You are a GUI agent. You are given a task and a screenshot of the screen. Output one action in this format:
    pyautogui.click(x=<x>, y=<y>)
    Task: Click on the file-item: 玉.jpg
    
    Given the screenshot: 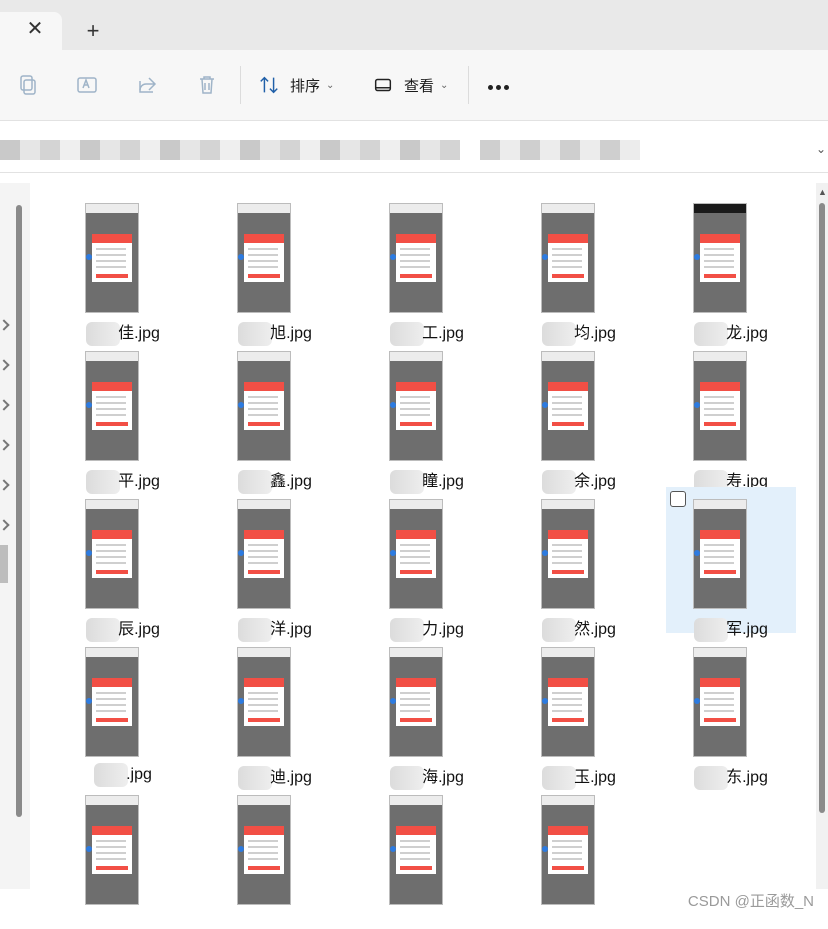 What is the action you would take?
    pyautogui.click(x=579, y=712)
    